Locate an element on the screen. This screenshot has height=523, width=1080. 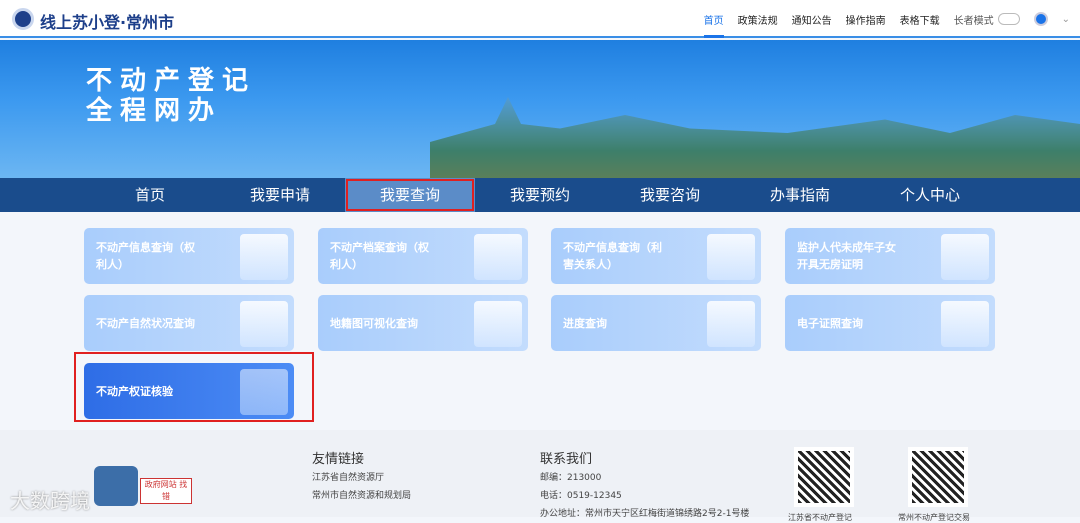
user-avatar is located at coordinates (1040, 19).